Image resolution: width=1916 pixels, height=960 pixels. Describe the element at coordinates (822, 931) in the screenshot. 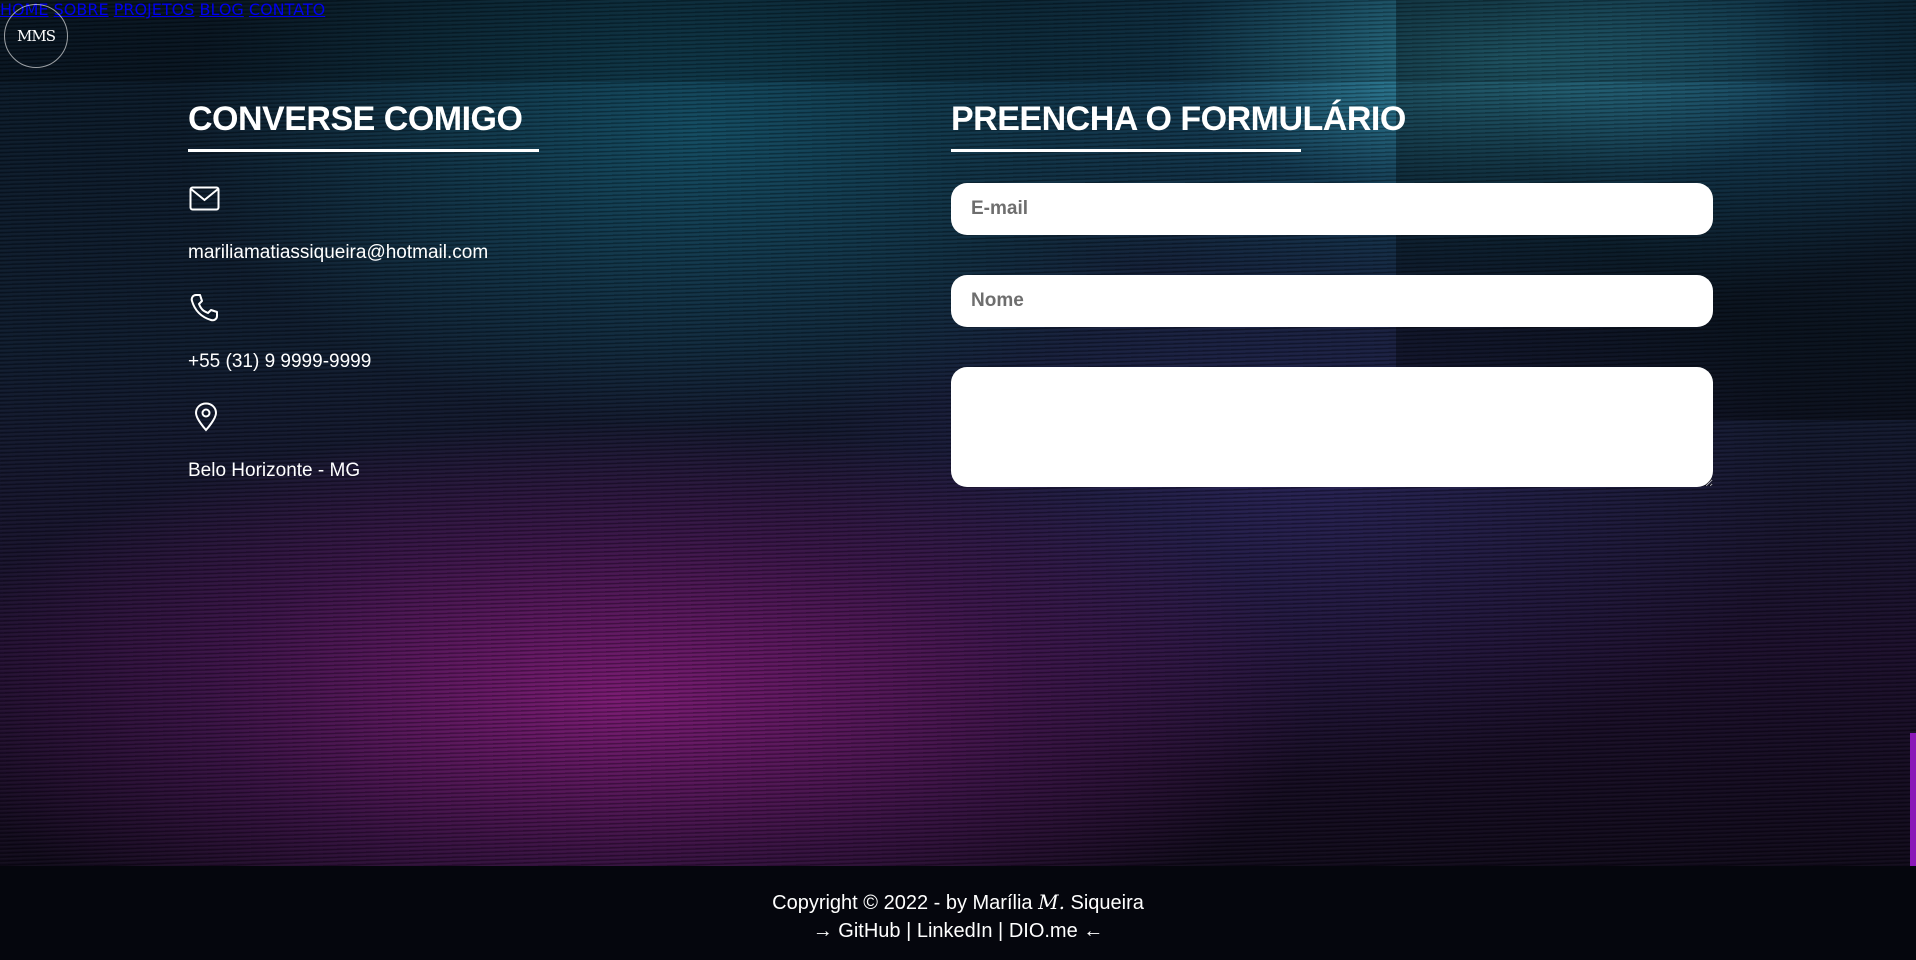

I see `arrow-right-icon: →` at that location.